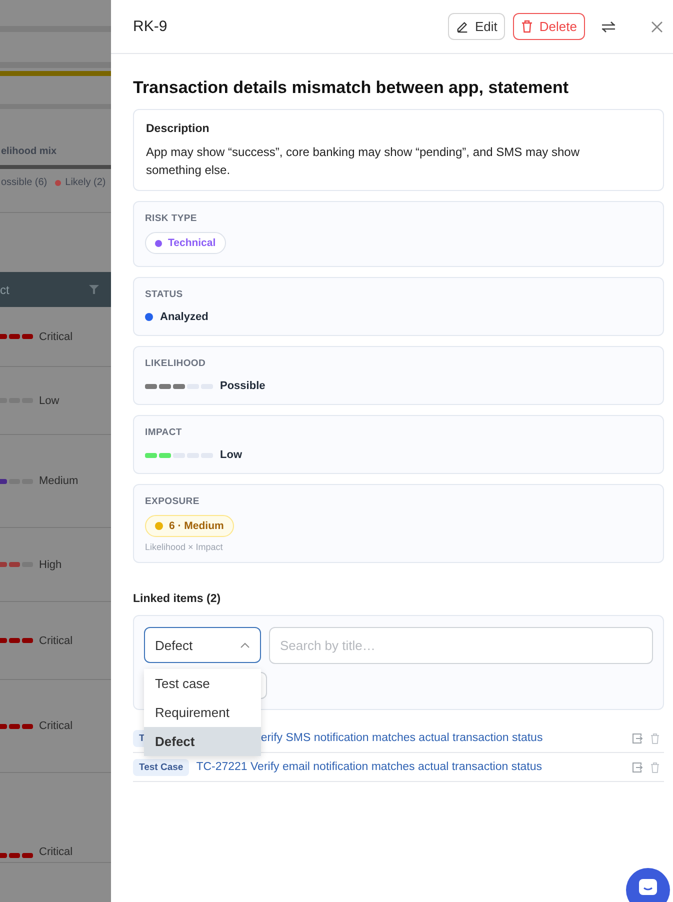  Describe the element at coordinates (245, 645) in the screenshot. I see `chevron-icon` at that location.